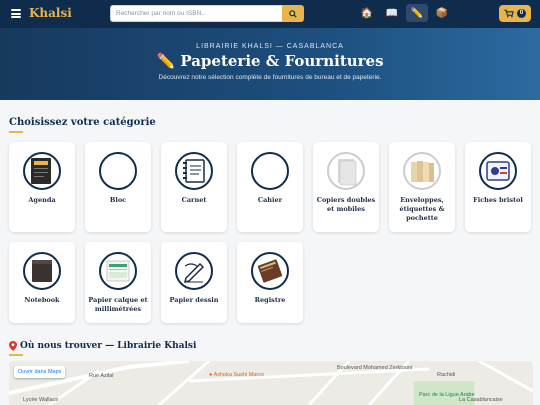  Describe the element at coordinates (498, 171) in the screenshot. I see `bristol-icon` at that location.